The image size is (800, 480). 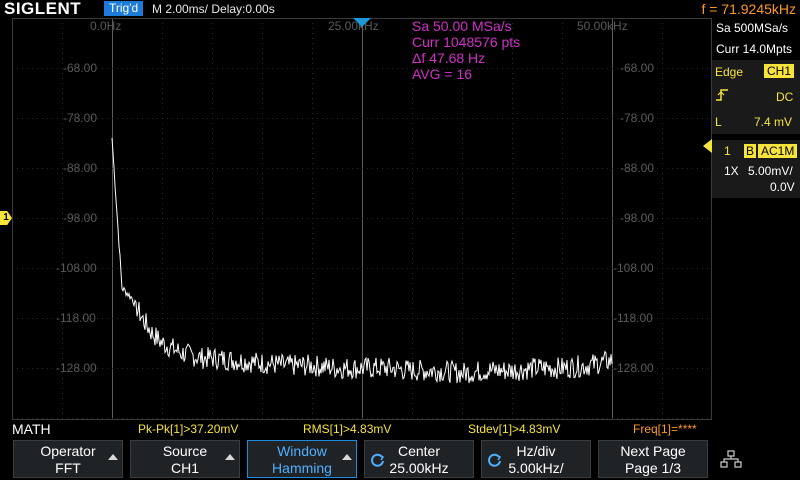 I want to click on db-label-left: -98.00, so click(x=80, y=218).